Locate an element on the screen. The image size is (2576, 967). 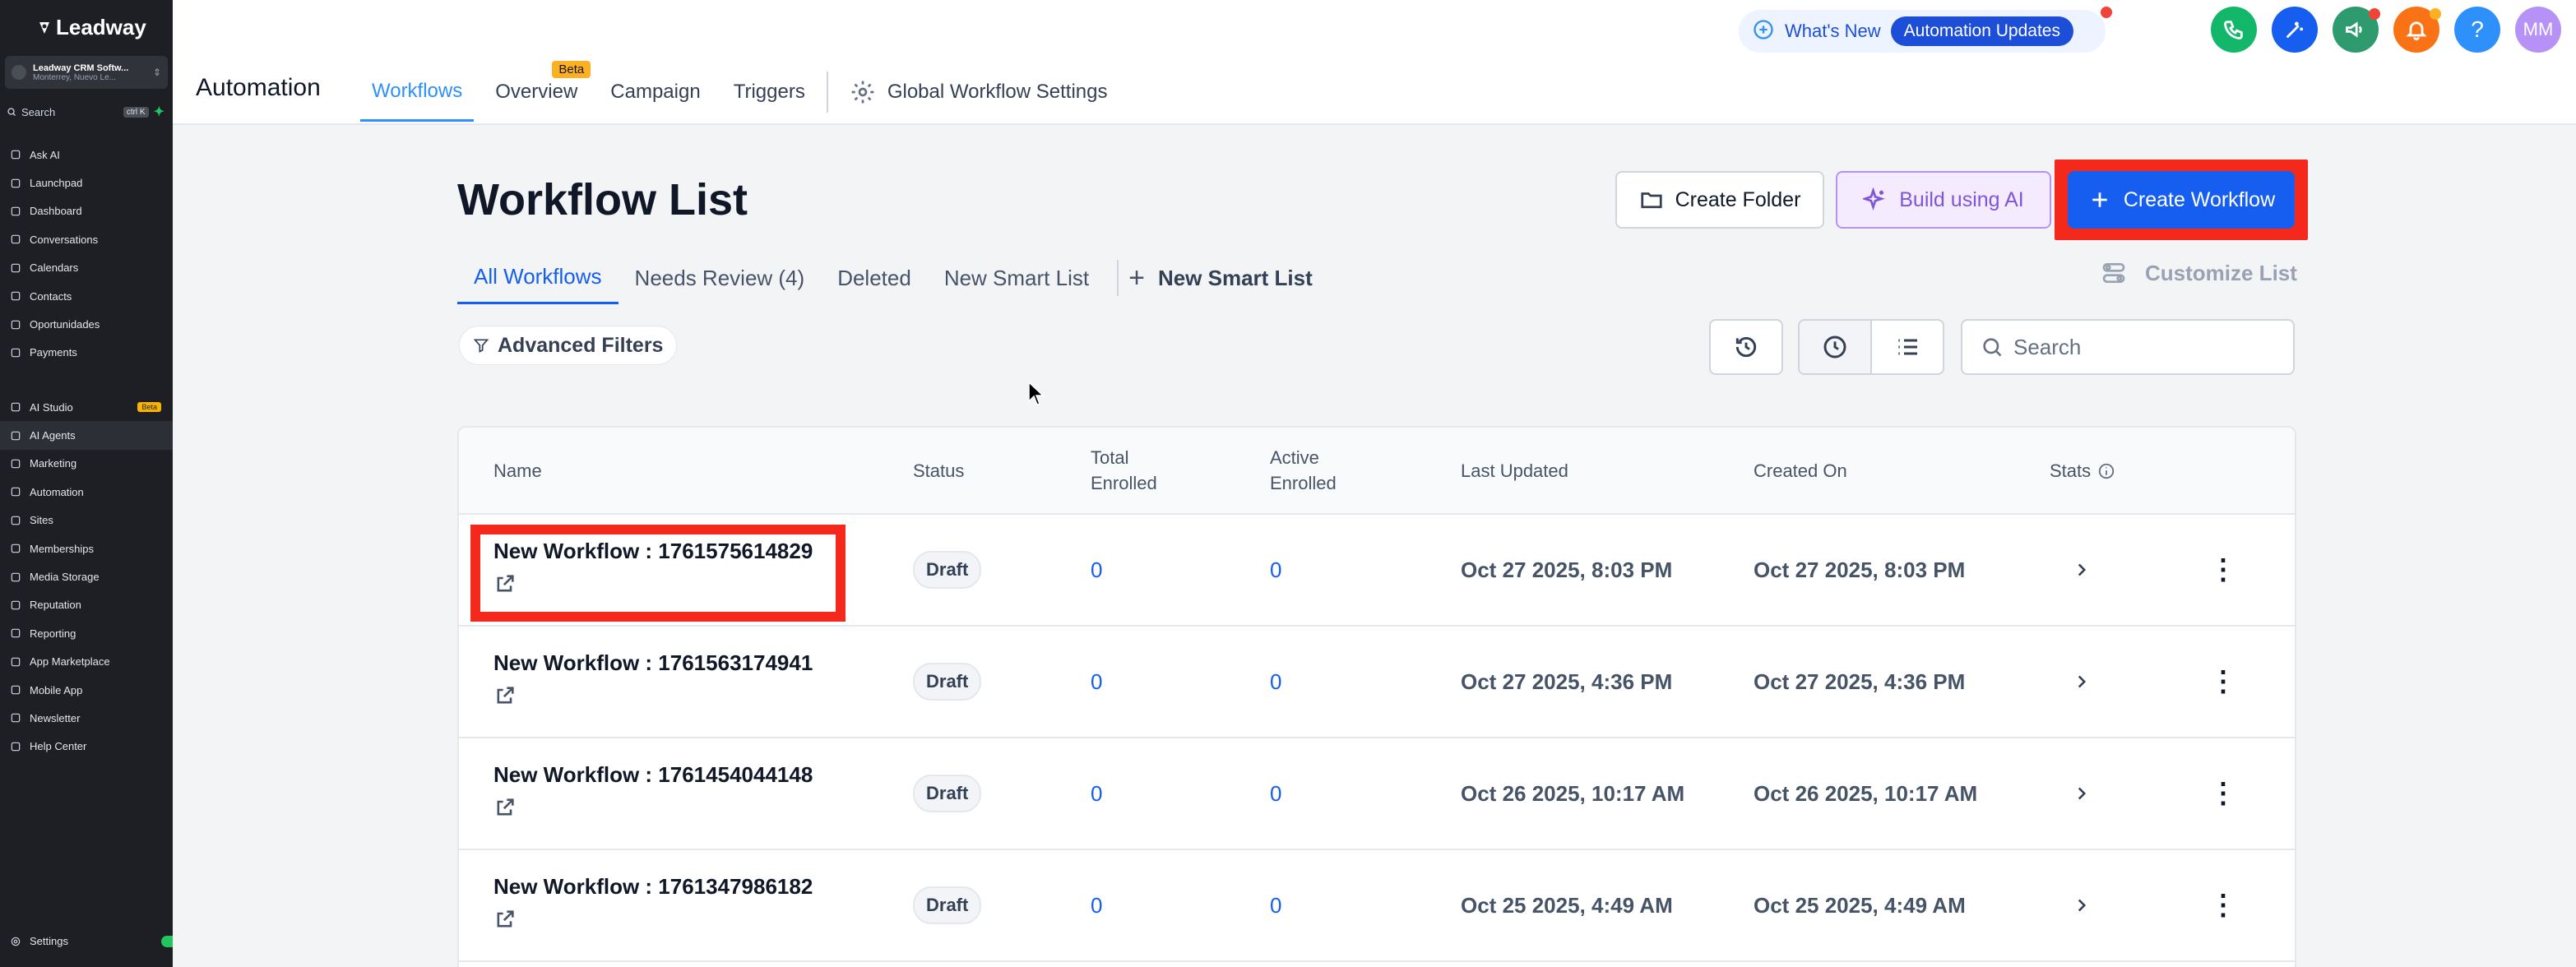
tab-new-smart-list: New Smart List is located at coordinates (1017, 278).